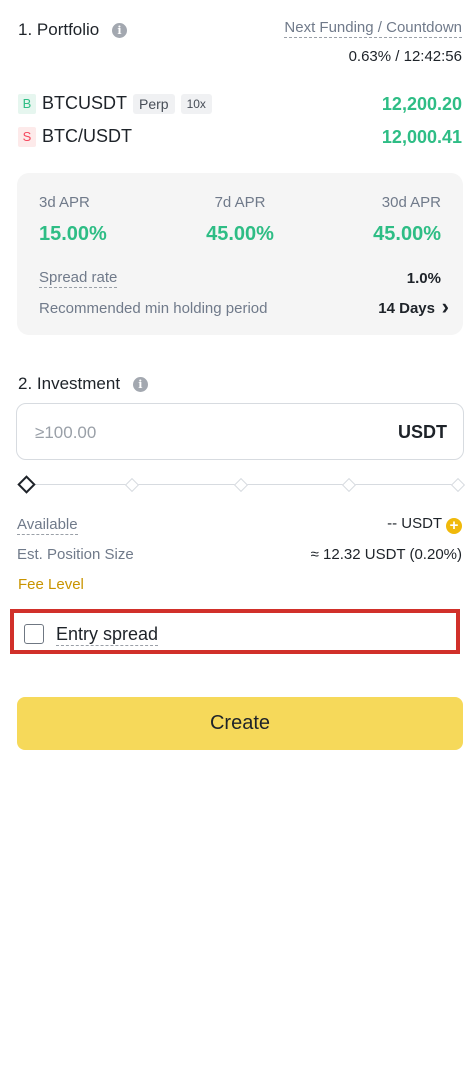 This screenshot has height=1072, width=472. What do you see at coordinates (26, 484) in the screenshot?
I see `slider-thumb` at bounding box center [26, 484].